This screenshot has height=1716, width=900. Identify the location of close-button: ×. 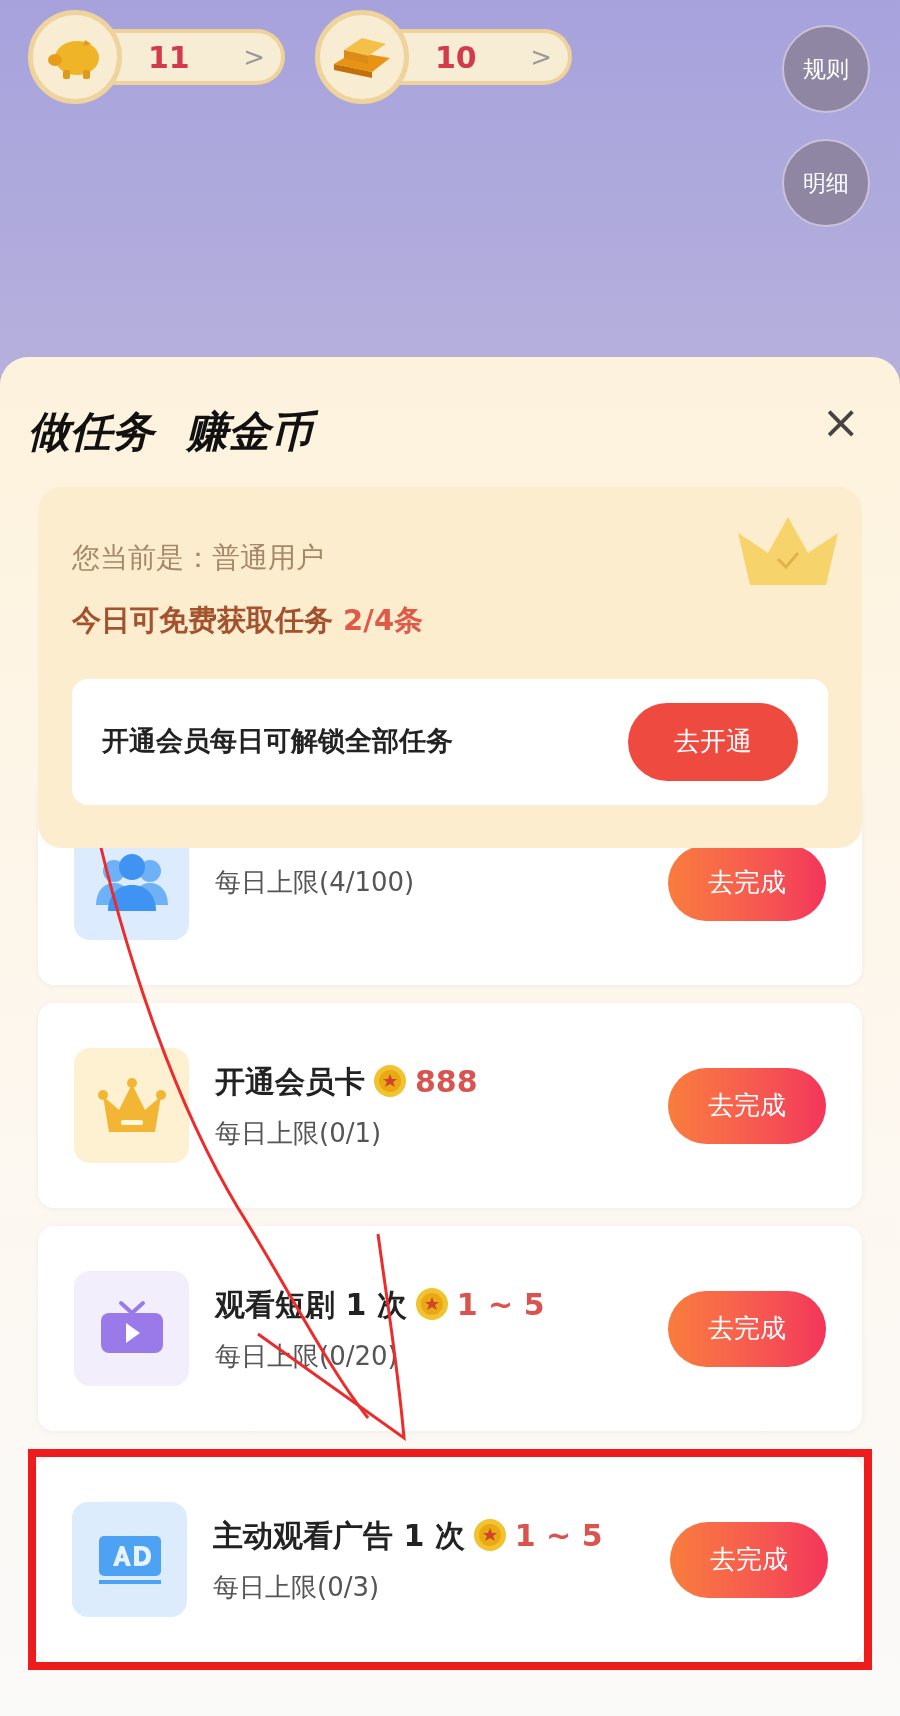
(840, 422).